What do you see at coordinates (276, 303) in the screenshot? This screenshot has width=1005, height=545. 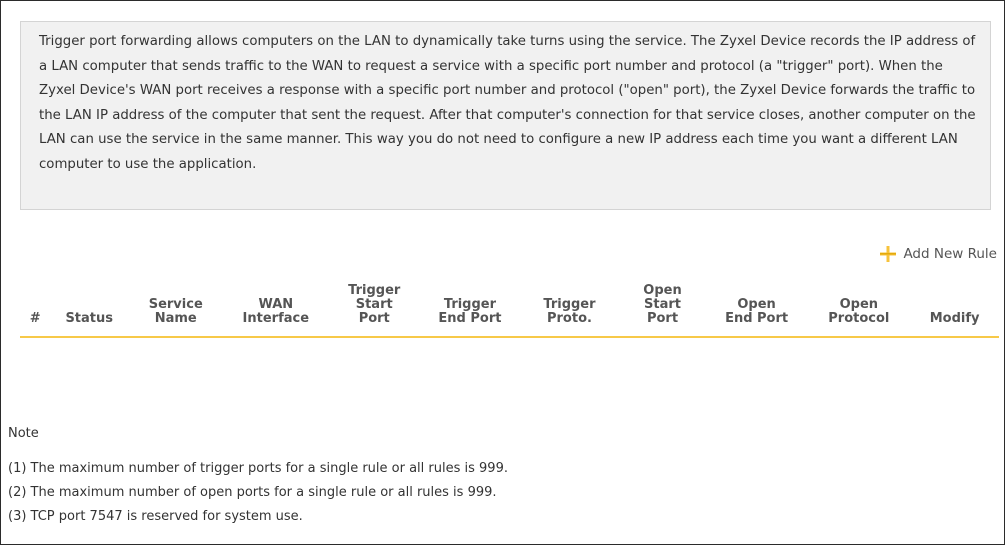 I see `column-header-wan-interface: WAN Interface` at bounding box center [276, 303].